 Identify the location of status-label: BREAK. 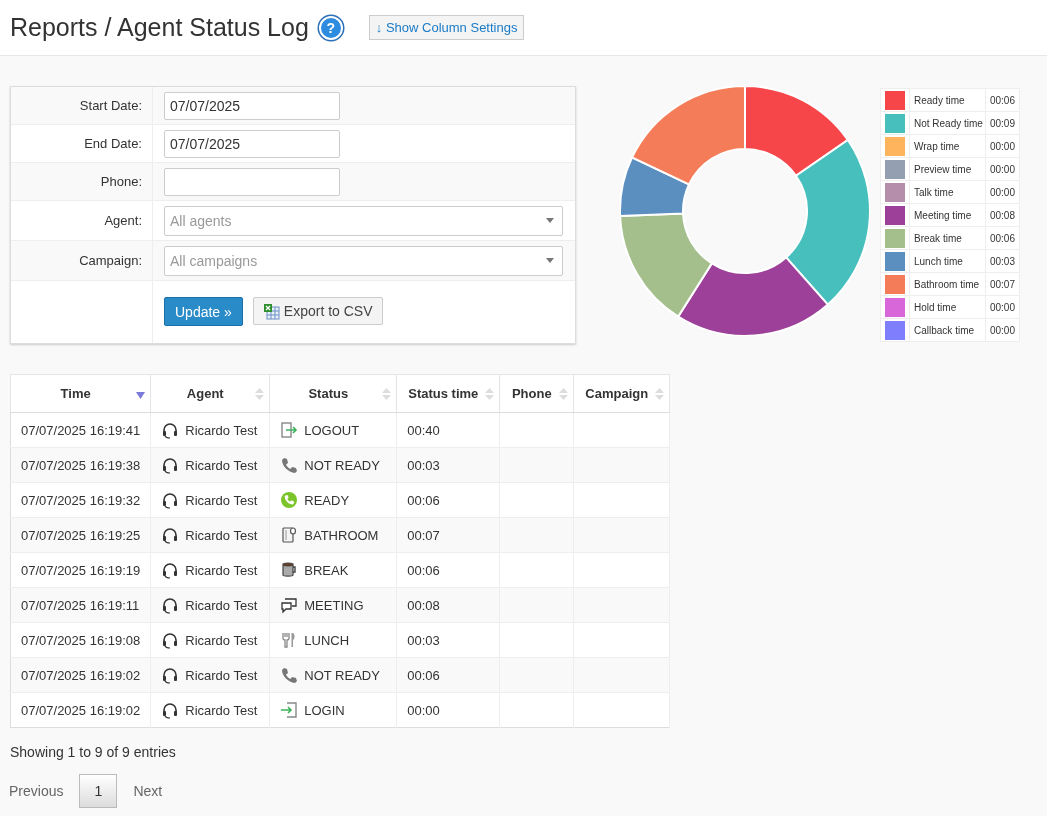
(326, 570).